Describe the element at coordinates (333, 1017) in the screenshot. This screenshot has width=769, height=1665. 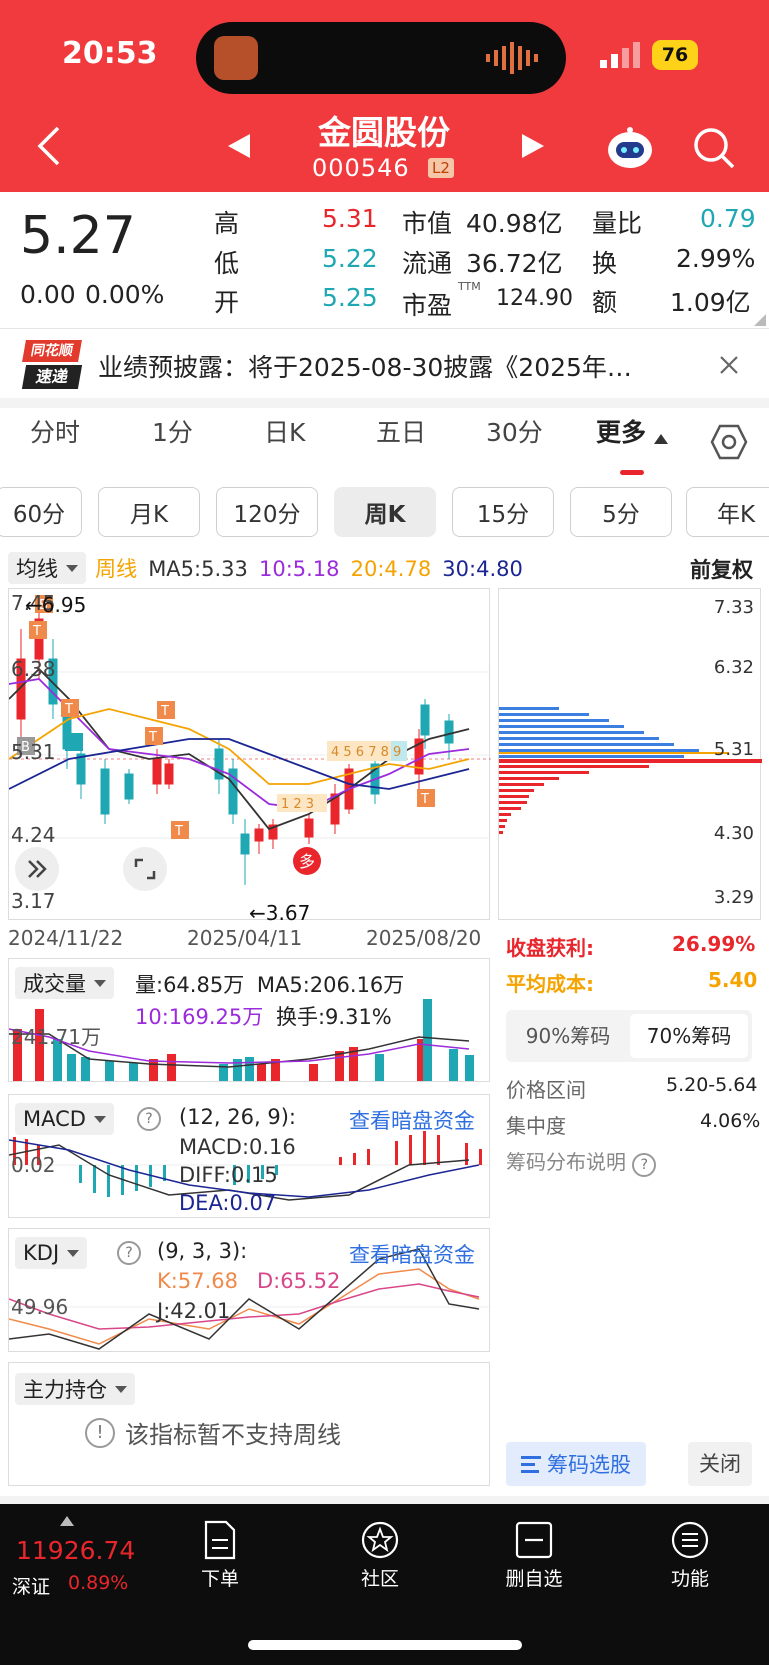
I see `turnover-rate: 换手:9.31%` at that location.